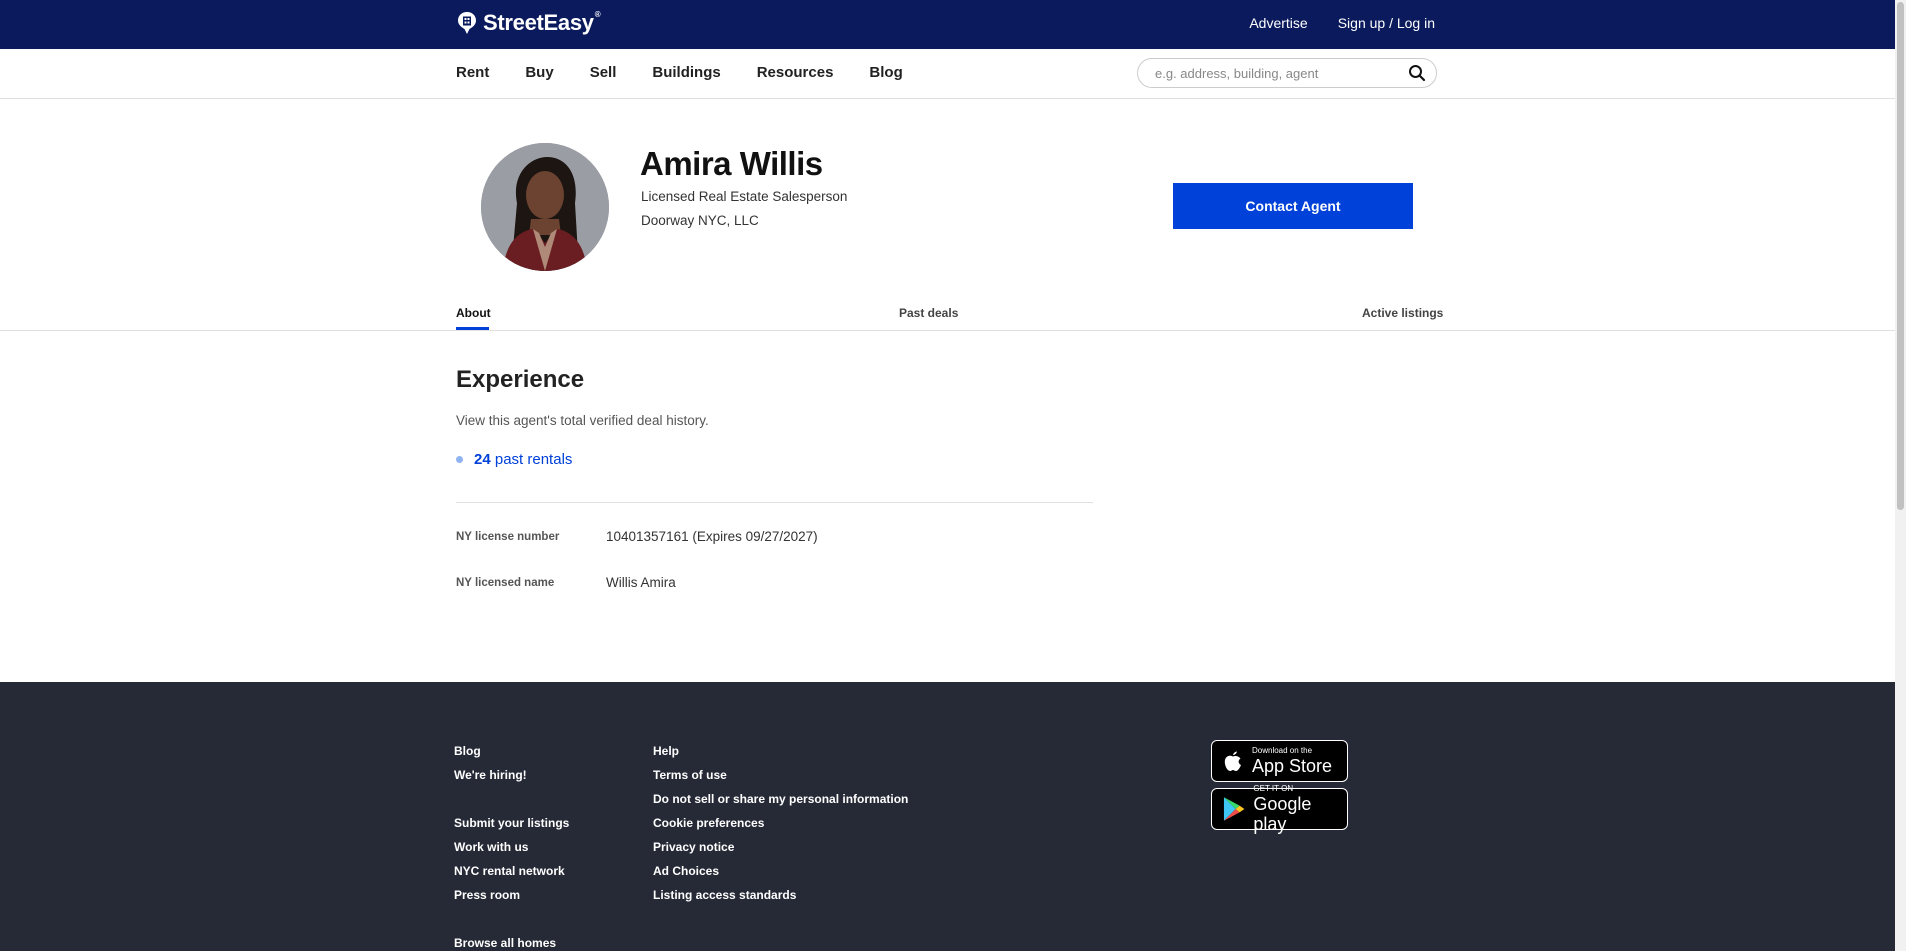 This screenshot has height=951, width=1906. Describe the element at coordinates (472, 328) in the screenshot. I see `active-tab-indicator` at that location.